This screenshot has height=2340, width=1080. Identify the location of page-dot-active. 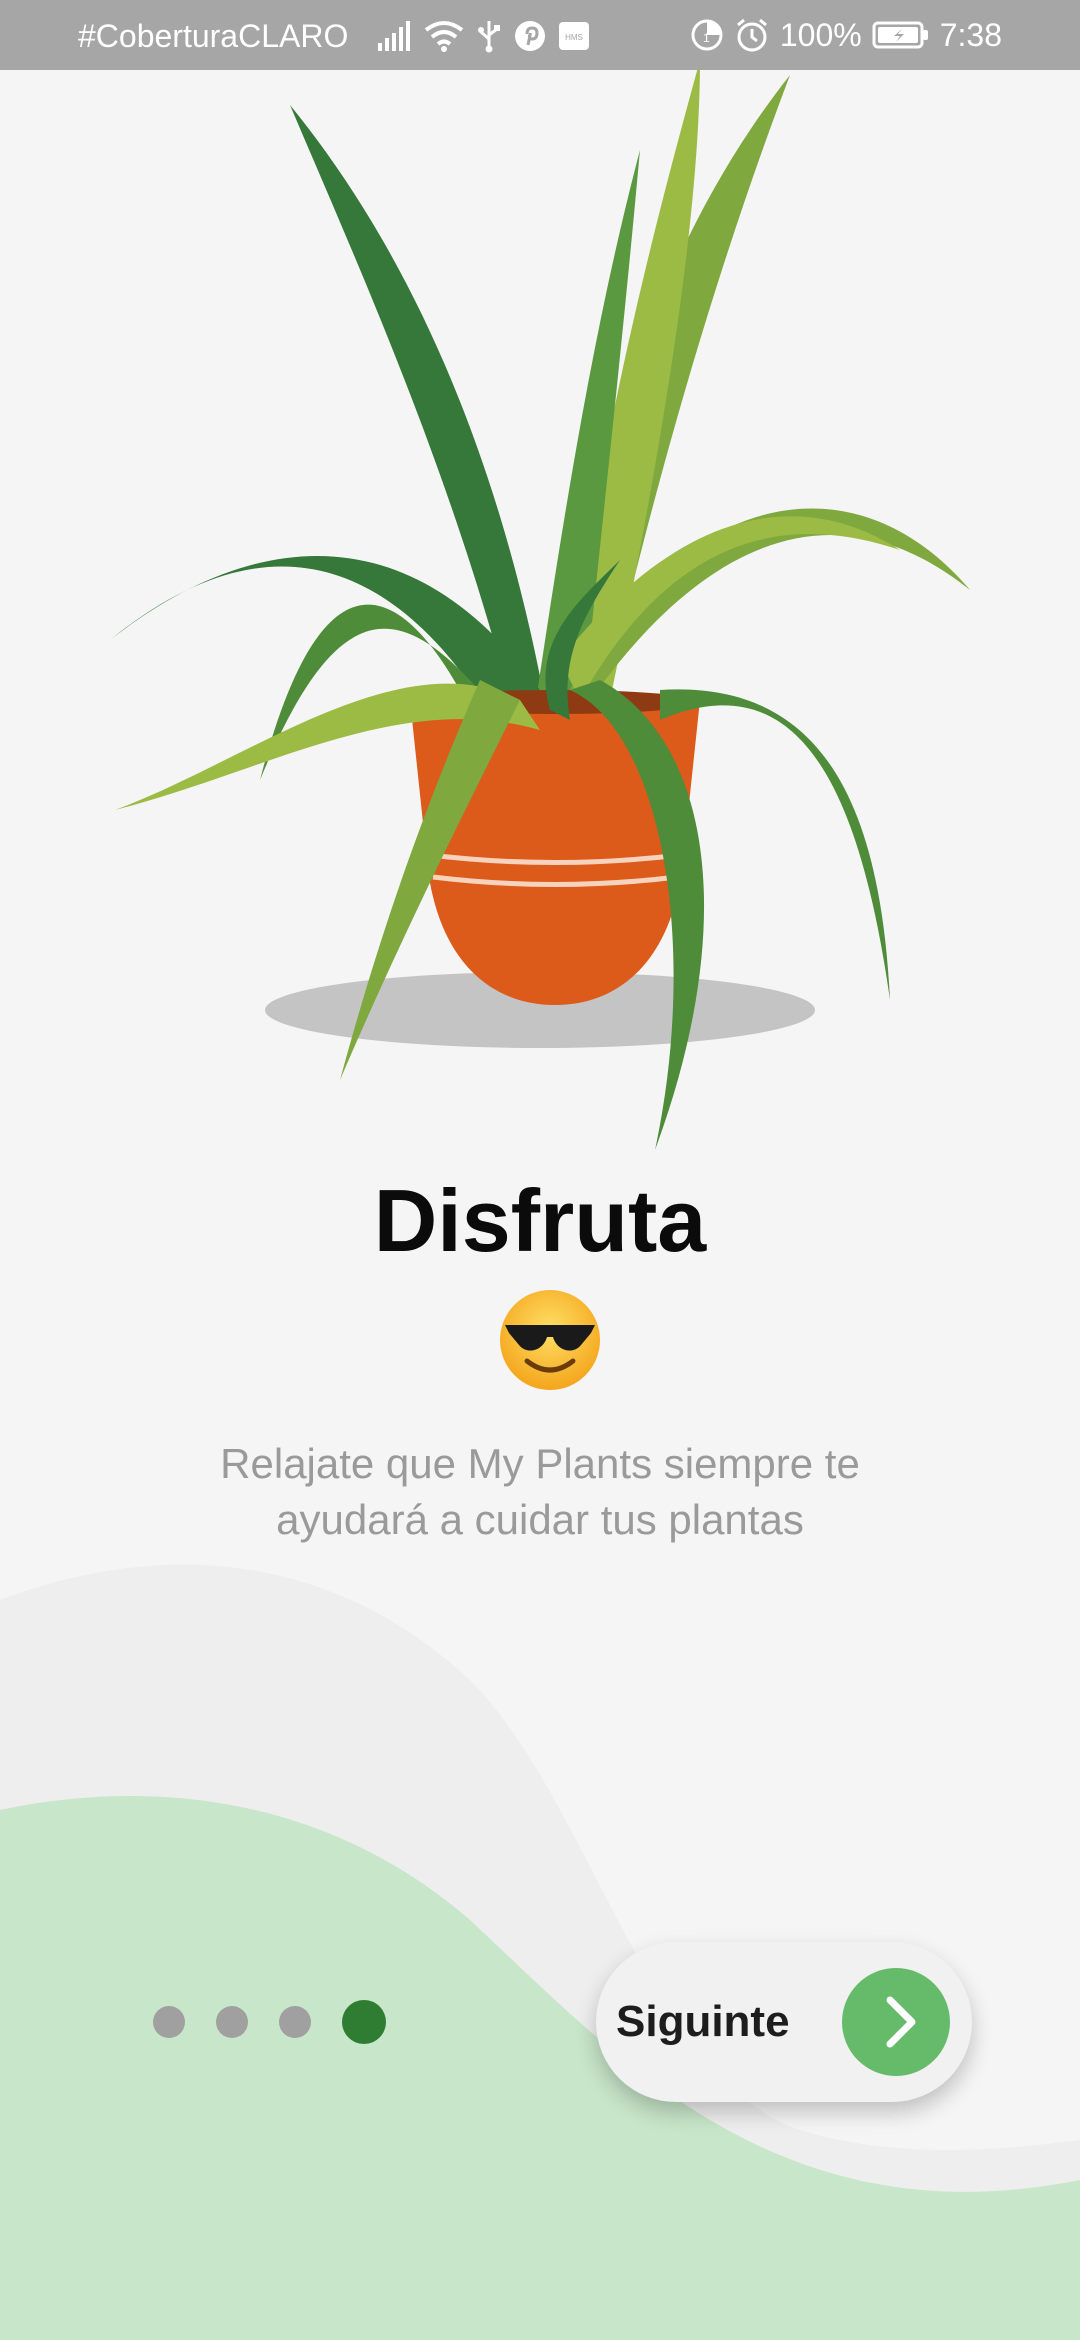
(364, 2022).